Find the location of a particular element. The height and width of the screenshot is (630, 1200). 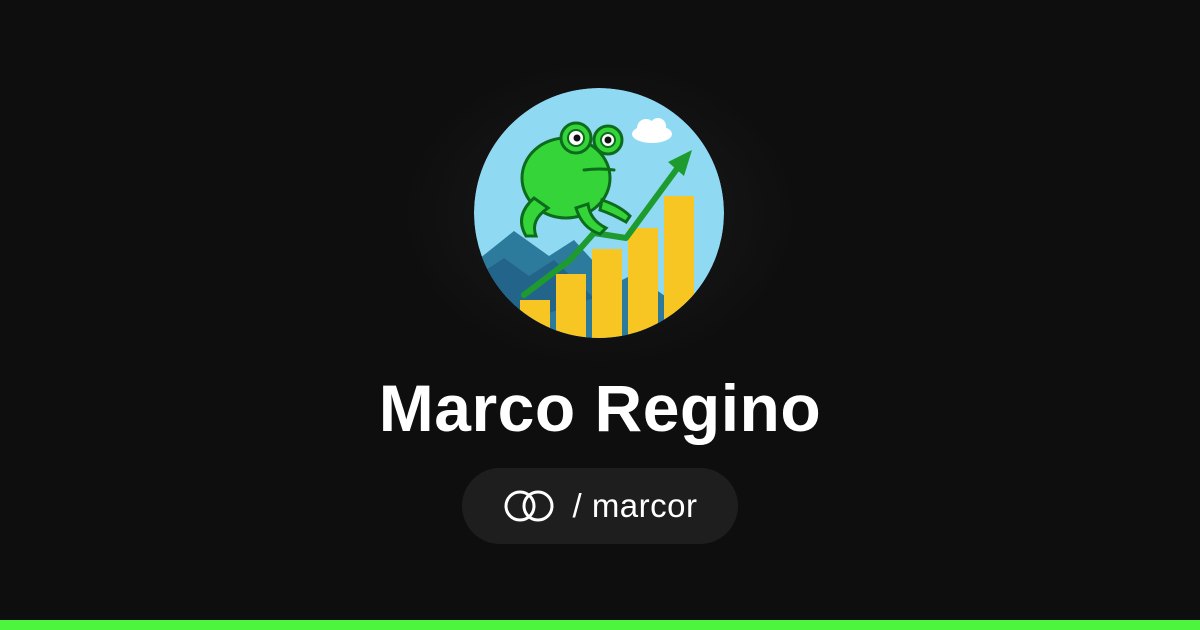

accent-bottom-bar is located at coordinates (600, 625).